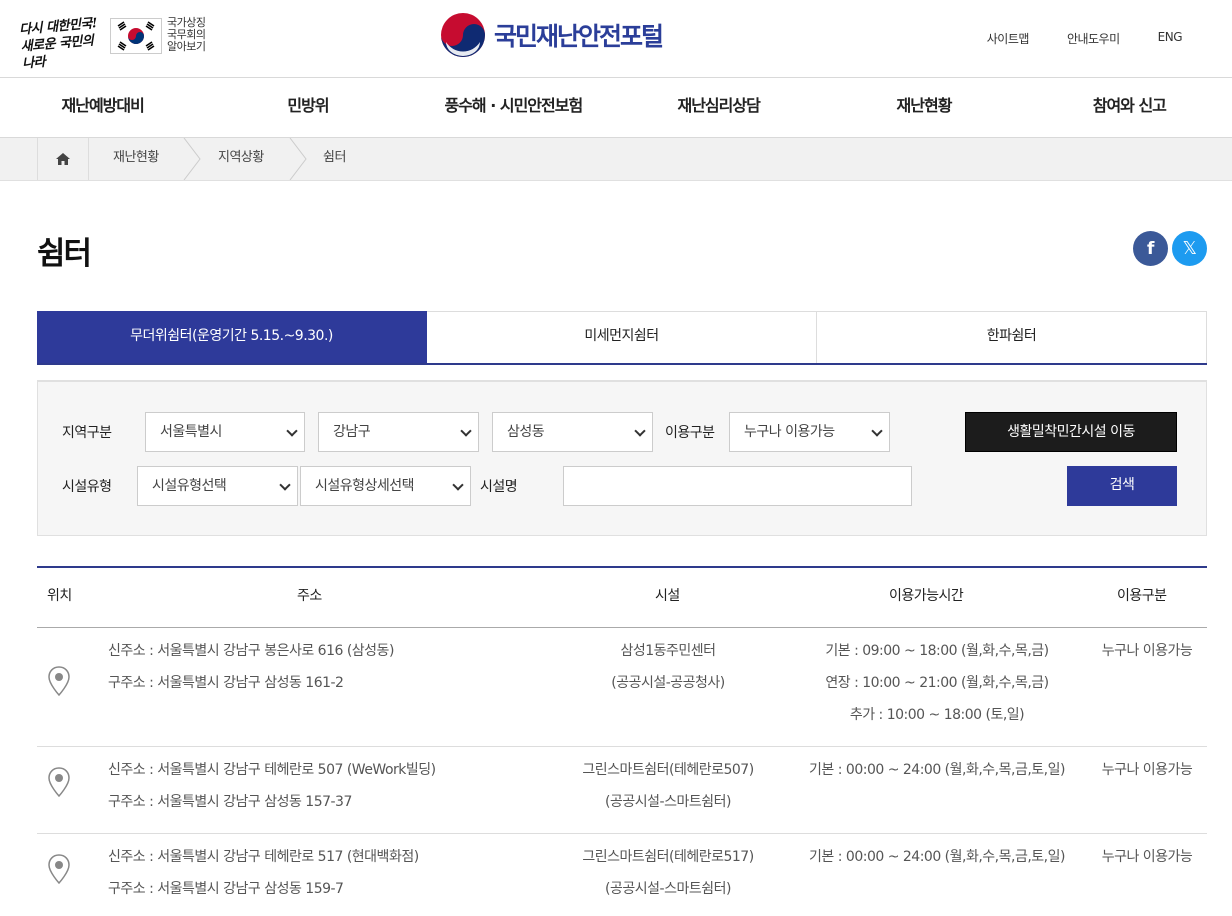 This screenshot has height=916, width=1232. I want to click on breadcrumb-item-current: 쉼터, so click(334, 157).